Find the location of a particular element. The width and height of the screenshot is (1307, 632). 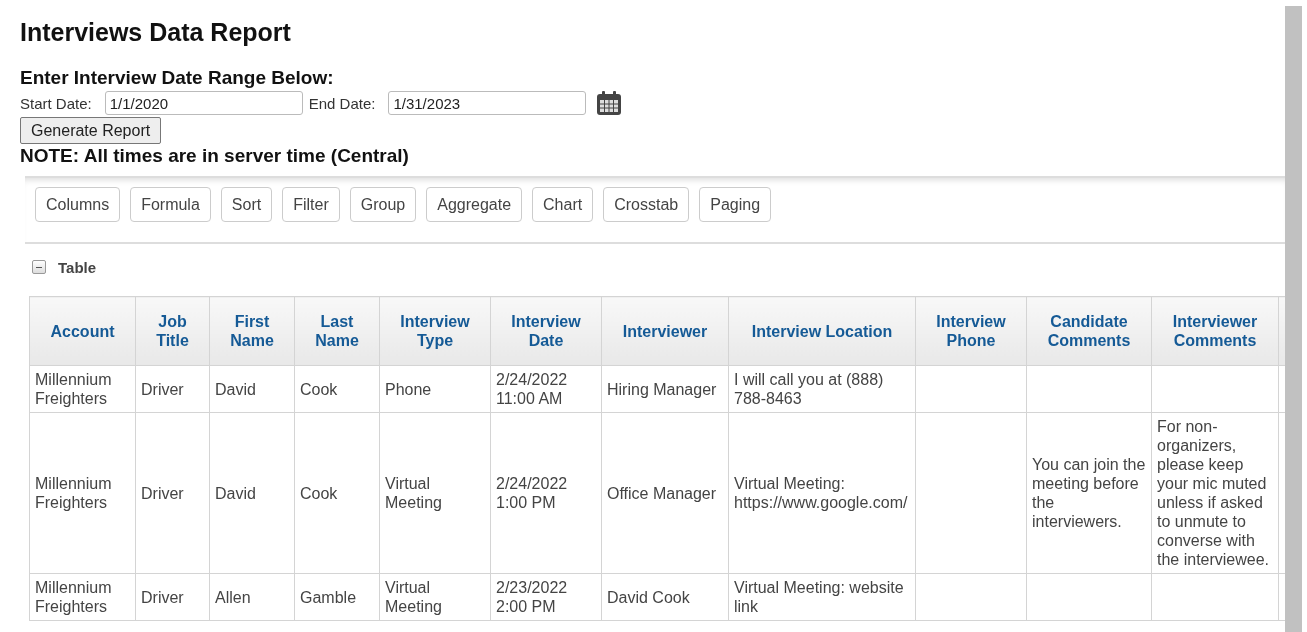

collapse-toggle-icon is located at coordinates (39, 267).